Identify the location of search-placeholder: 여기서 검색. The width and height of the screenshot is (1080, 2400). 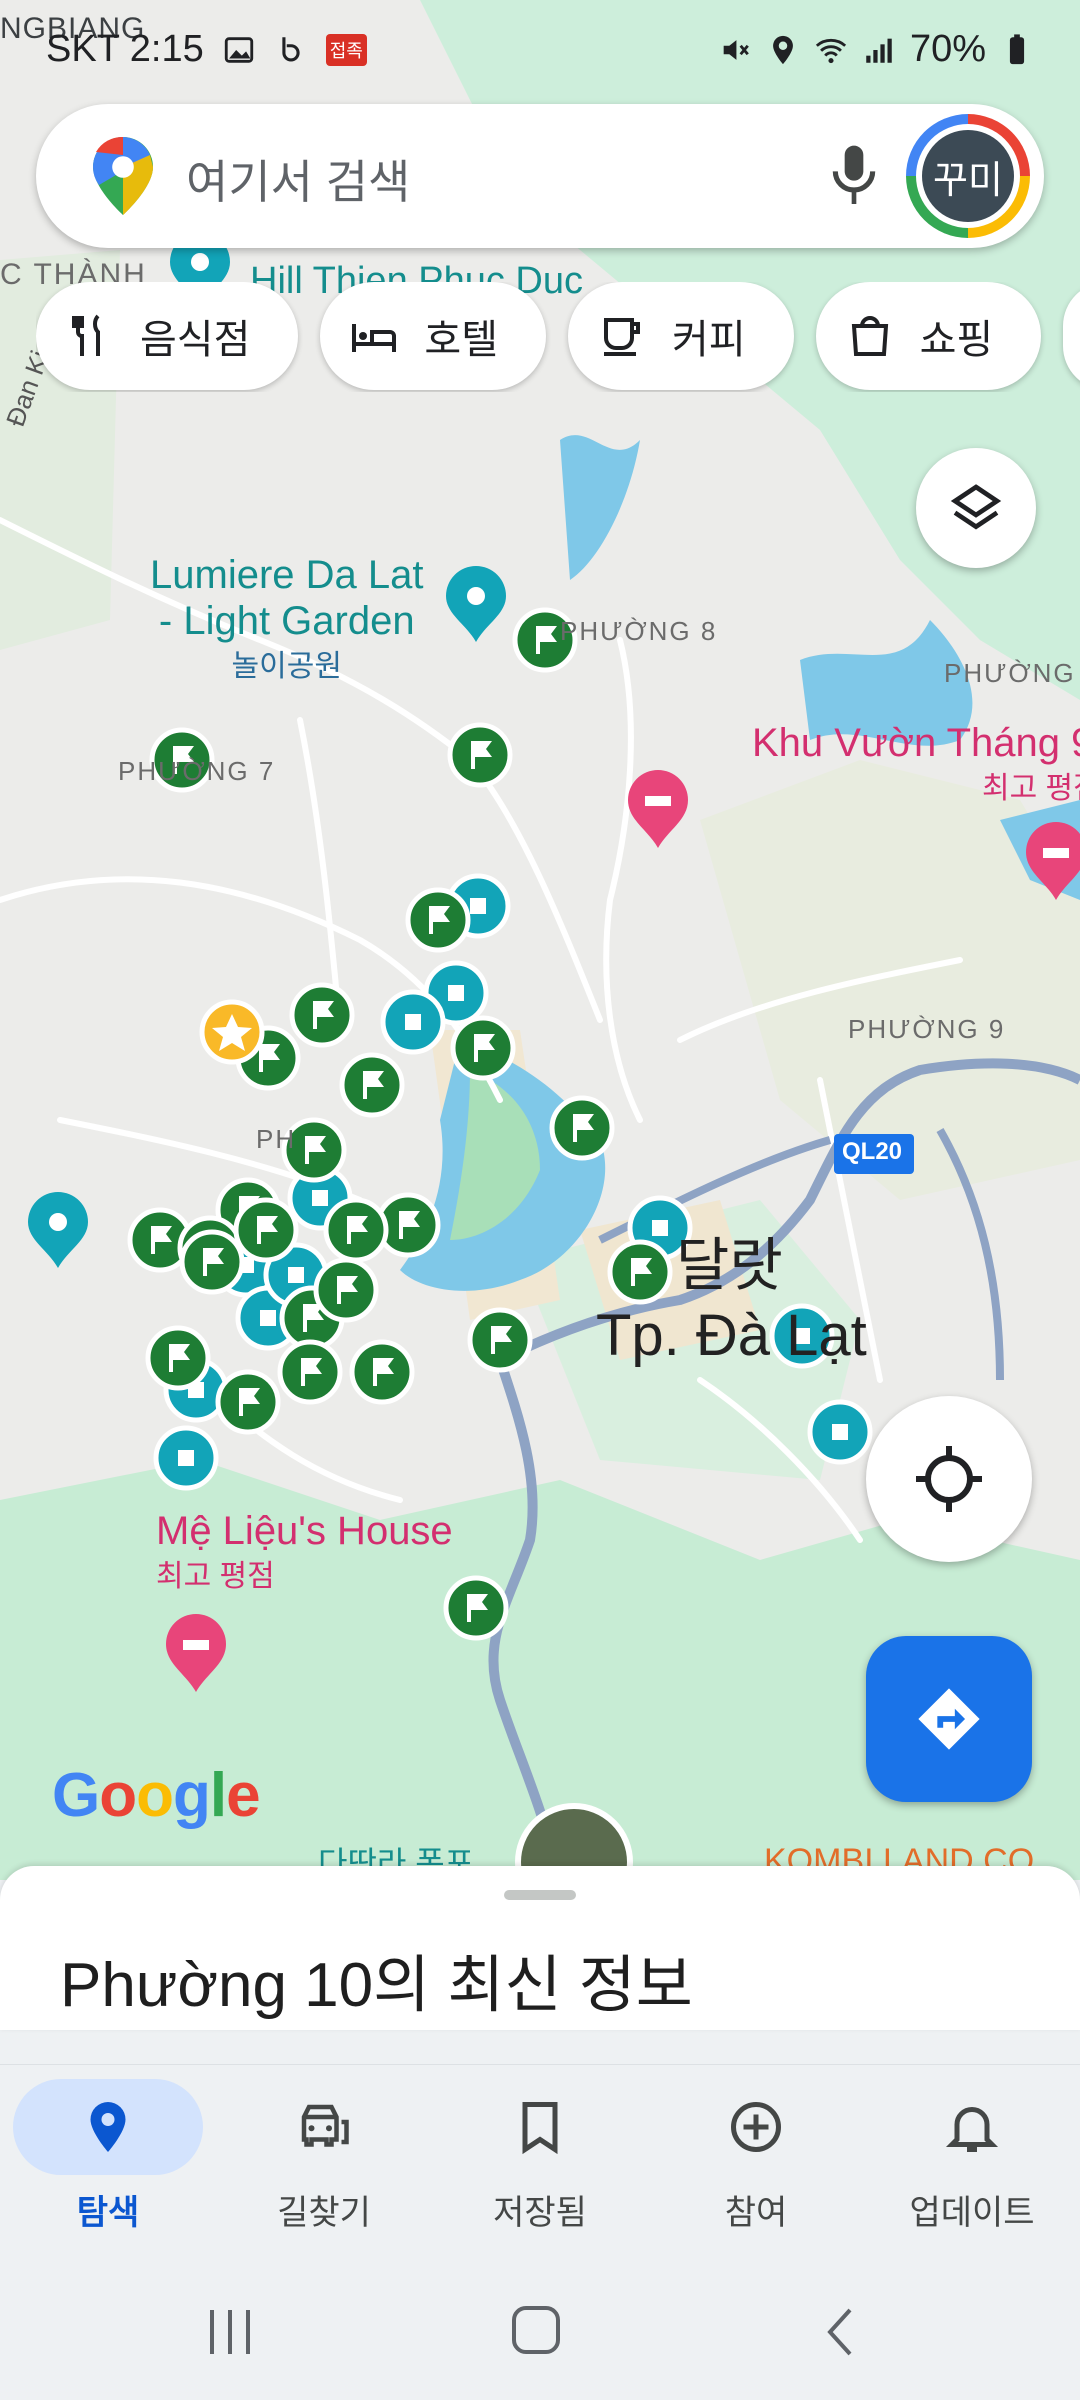
(298, 179).